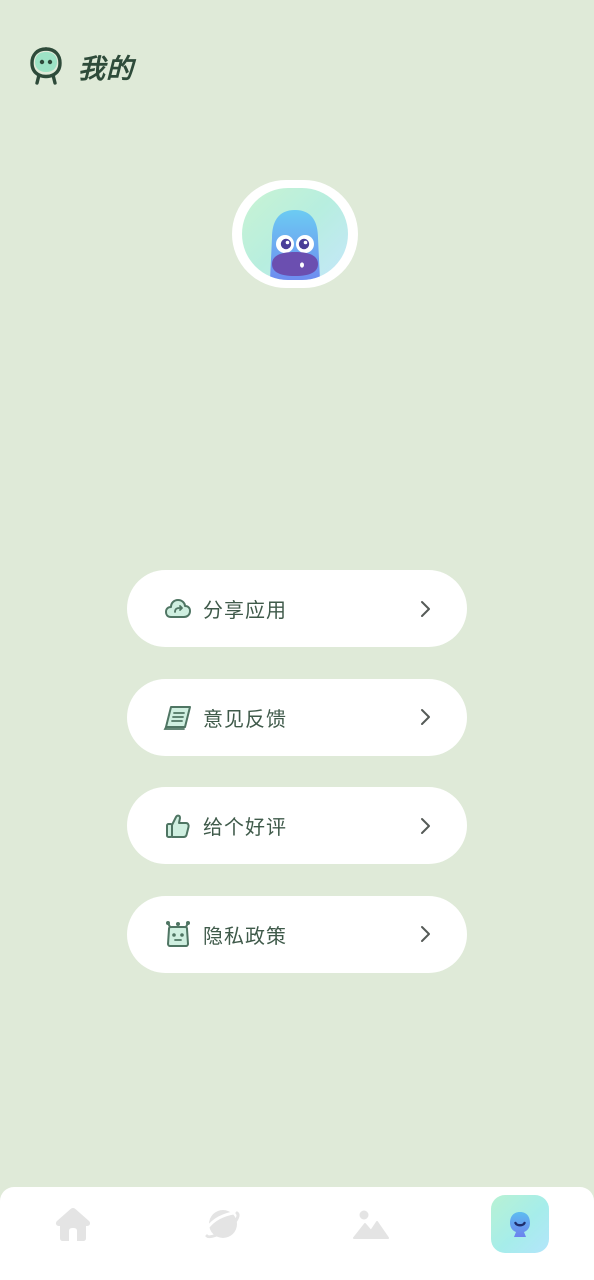 This screenshot has height=1280, width=594. I want to click on avatar-background, so click(295, 234).